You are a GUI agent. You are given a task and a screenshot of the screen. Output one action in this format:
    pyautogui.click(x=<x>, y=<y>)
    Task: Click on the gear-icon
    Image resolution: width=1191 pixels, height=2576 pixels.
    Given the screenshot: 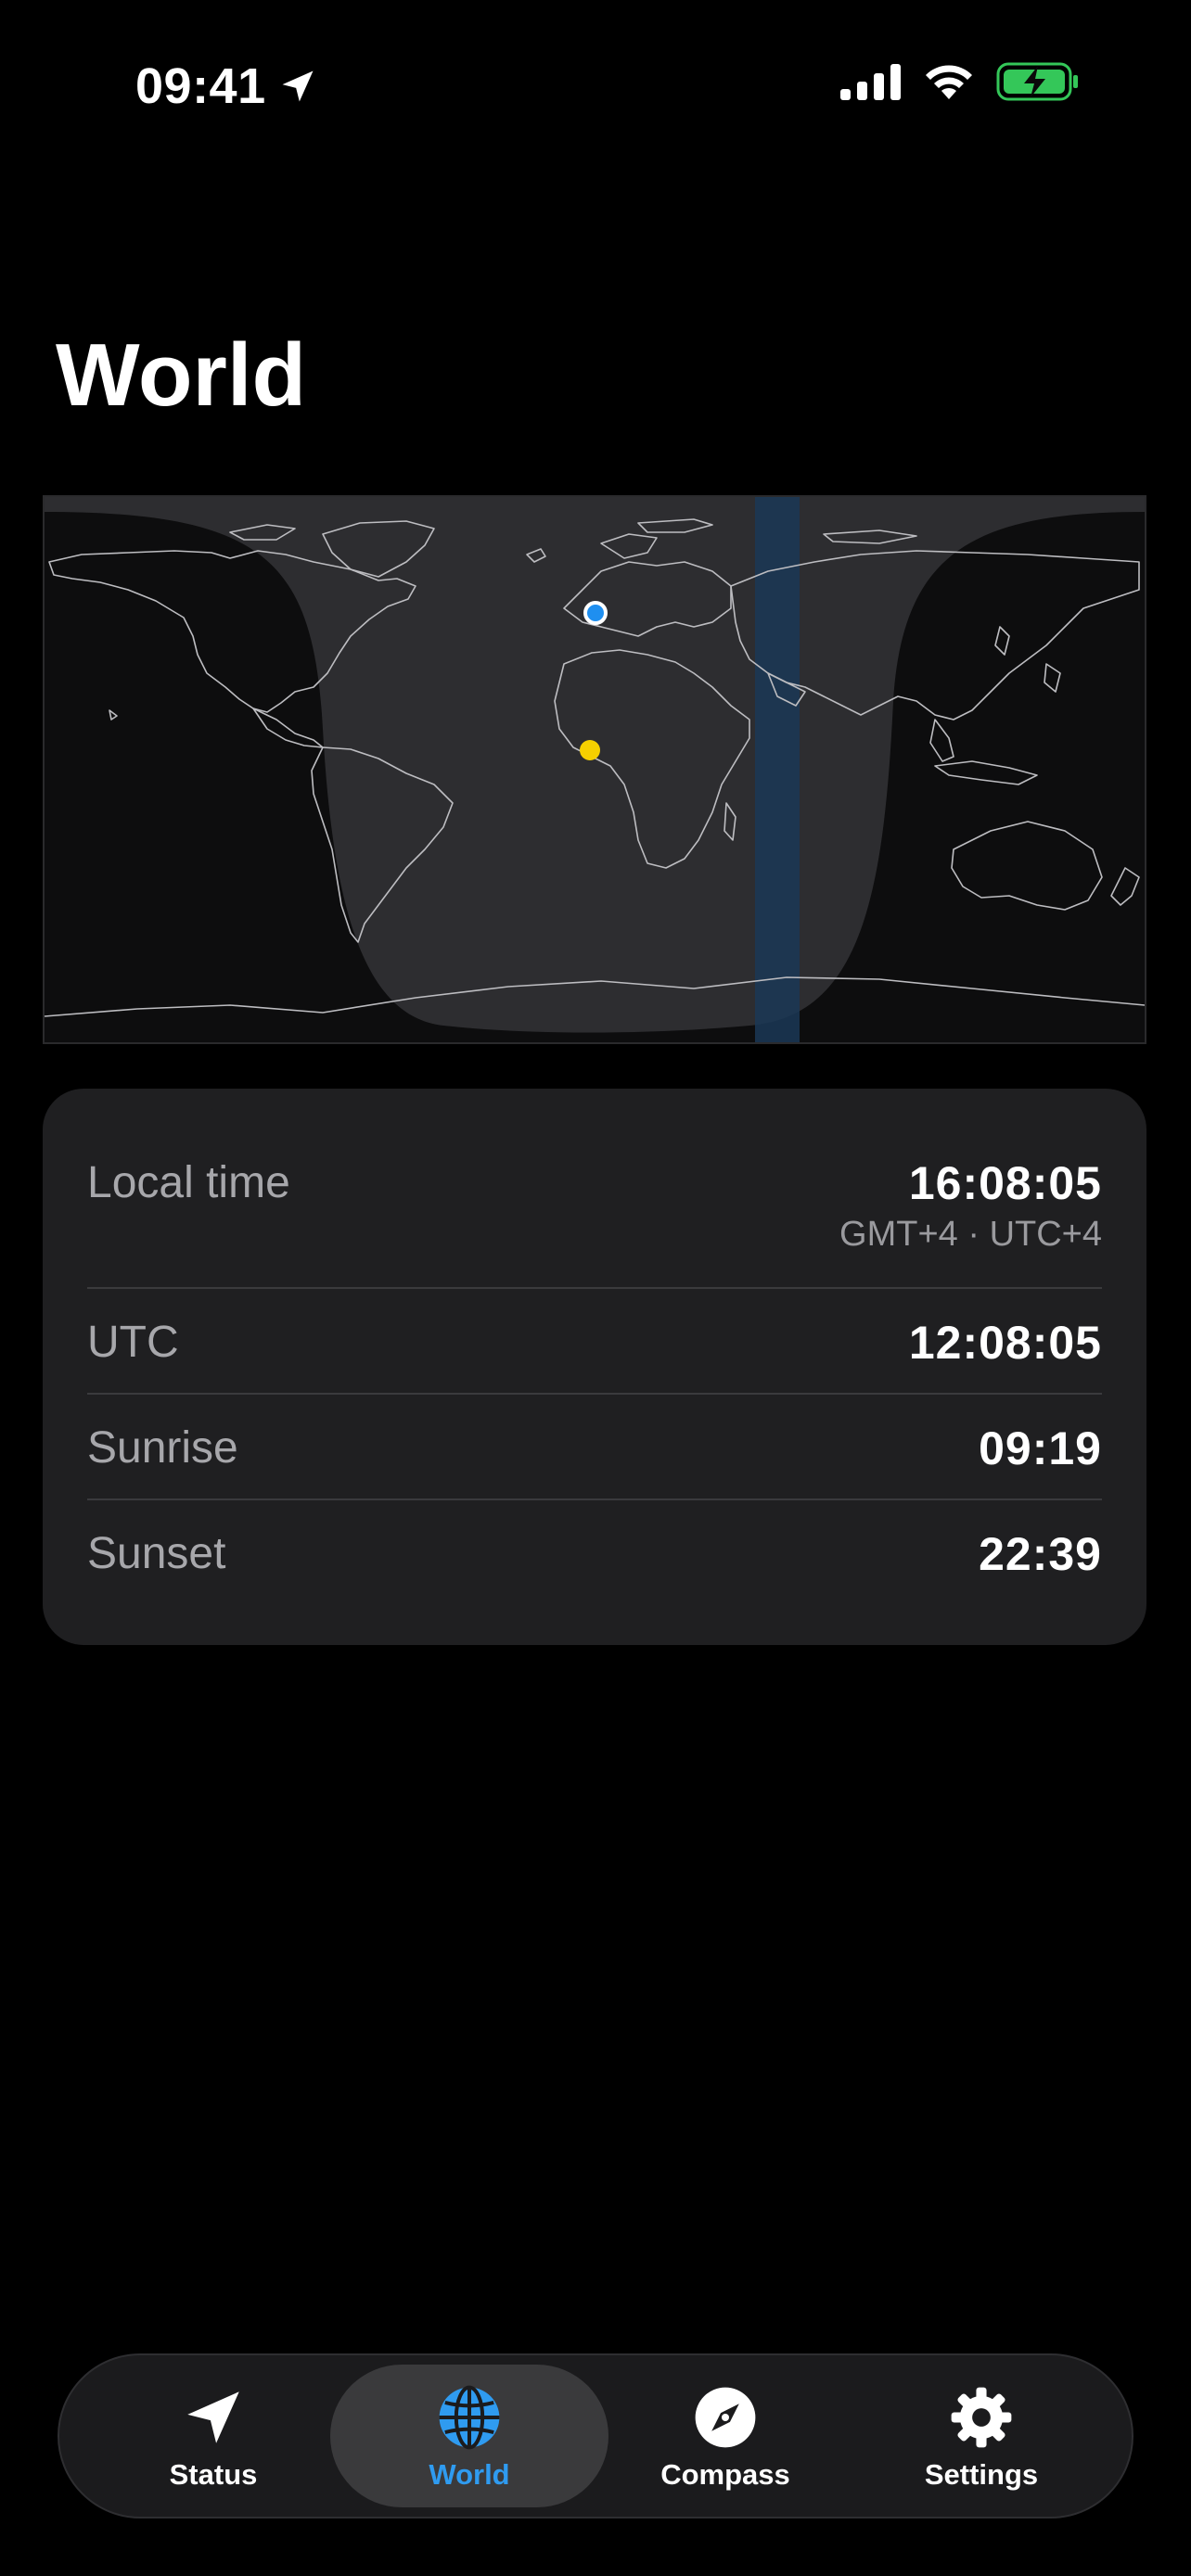 What is the action you would take?
    pyautogui.click(x=981, y=2418)
    